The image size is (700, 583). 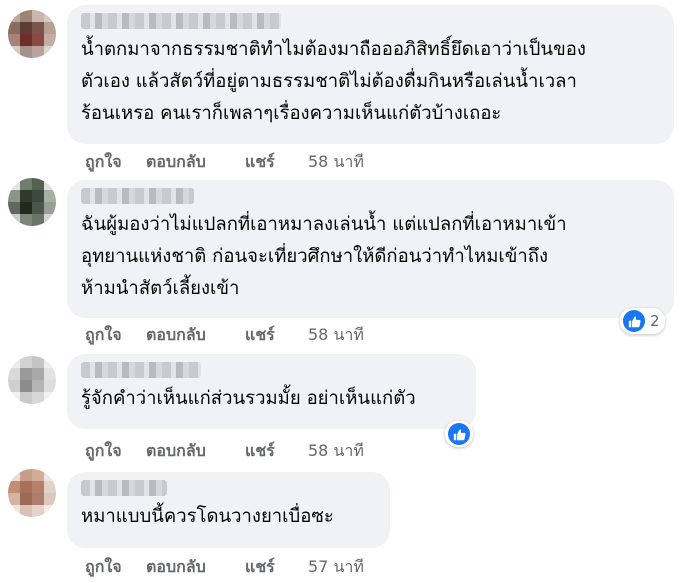 I want to click on reaction-summary, so click(x=459, y=434).